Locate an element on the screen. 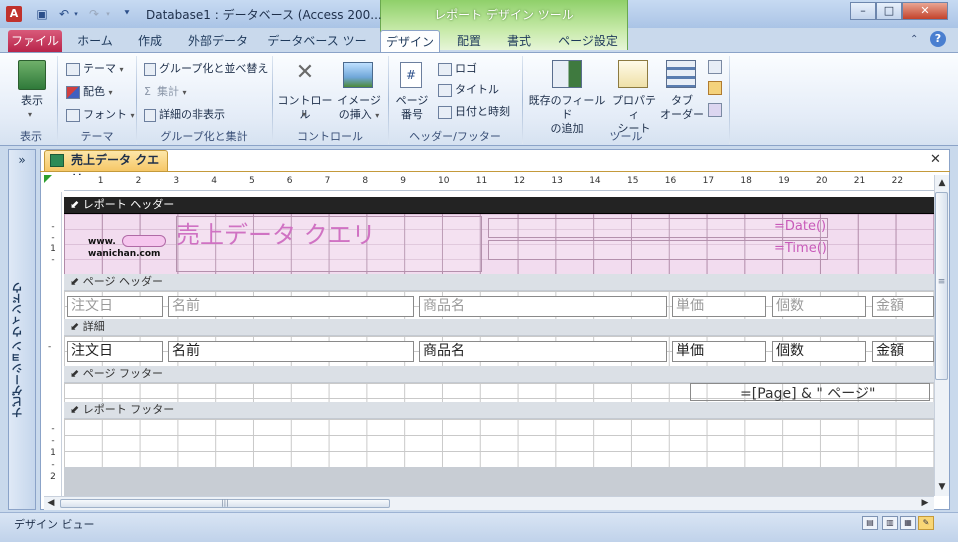 The width and height of the screenshot is (958, 542). label-unit-price: 単価 is located at coordinates (719, 306).